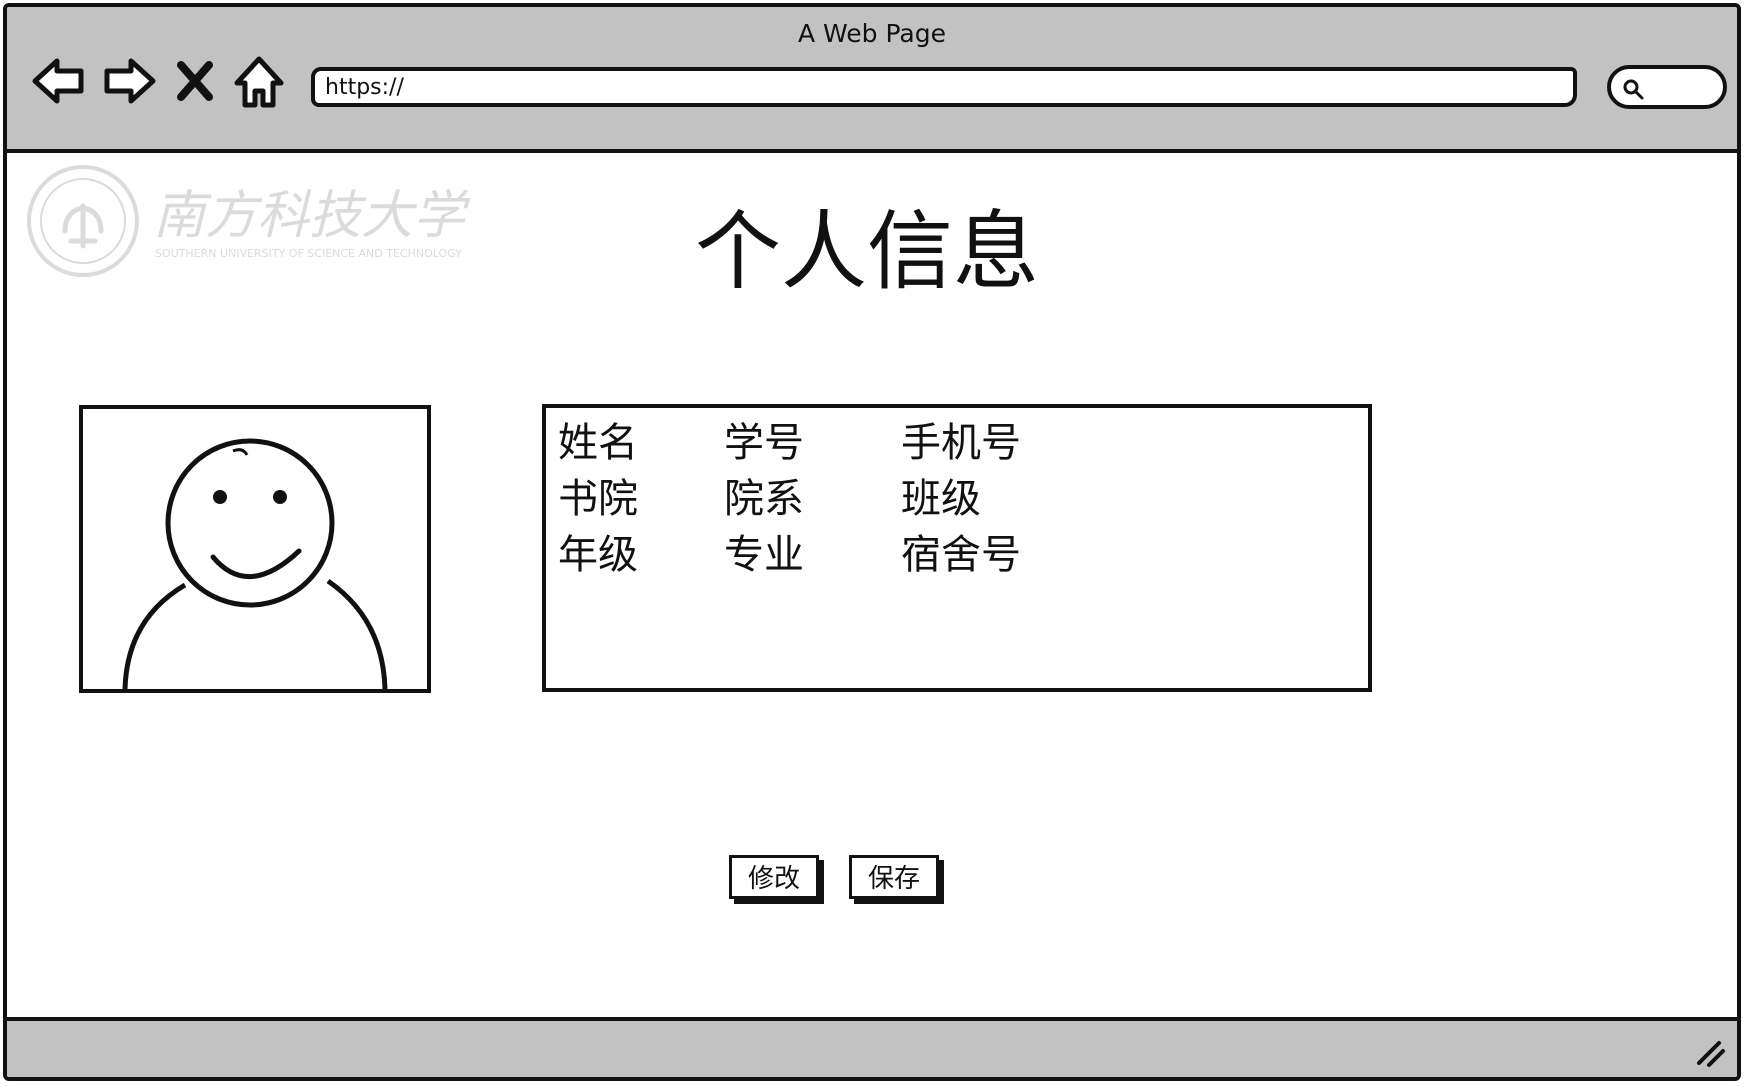  Describe the element at coordinates (129, 81) in the screenshot. I see `forward-arrow-icon` at that location.